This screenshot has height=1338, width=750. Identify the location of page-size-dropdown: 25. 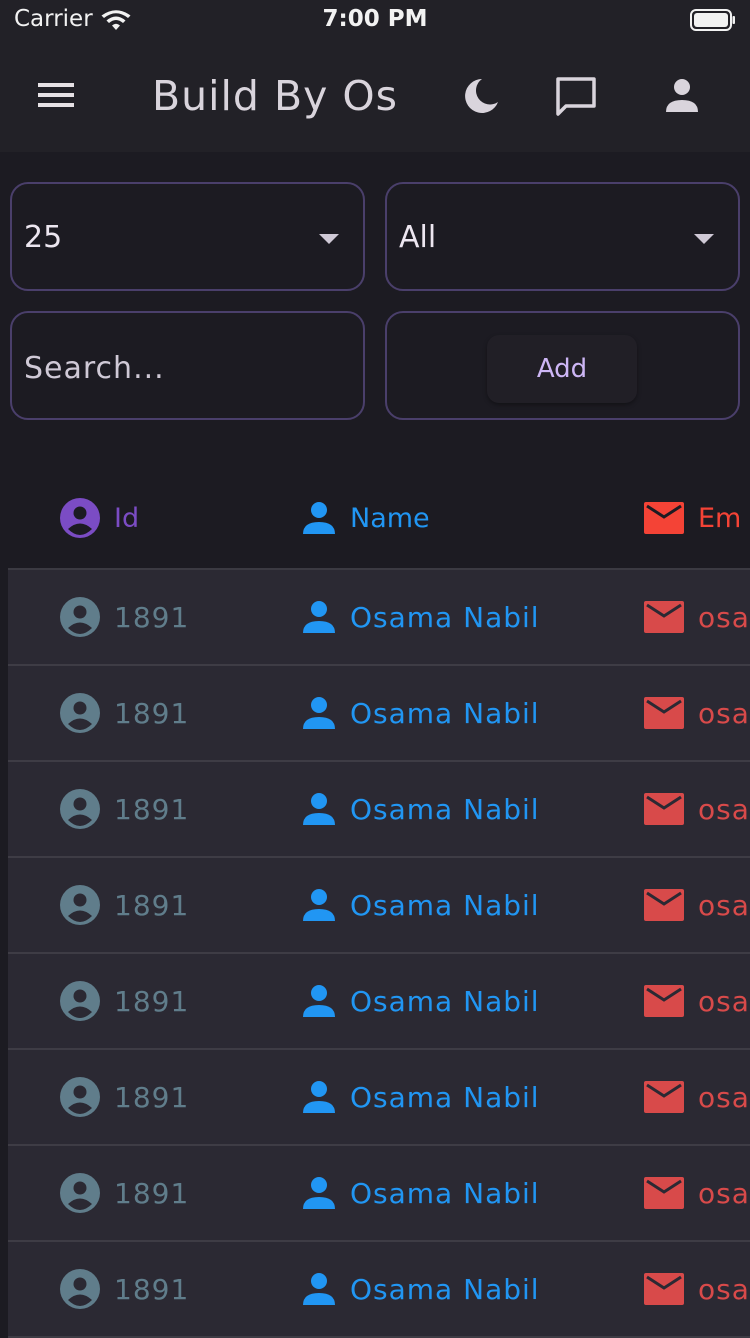
(187, 236).